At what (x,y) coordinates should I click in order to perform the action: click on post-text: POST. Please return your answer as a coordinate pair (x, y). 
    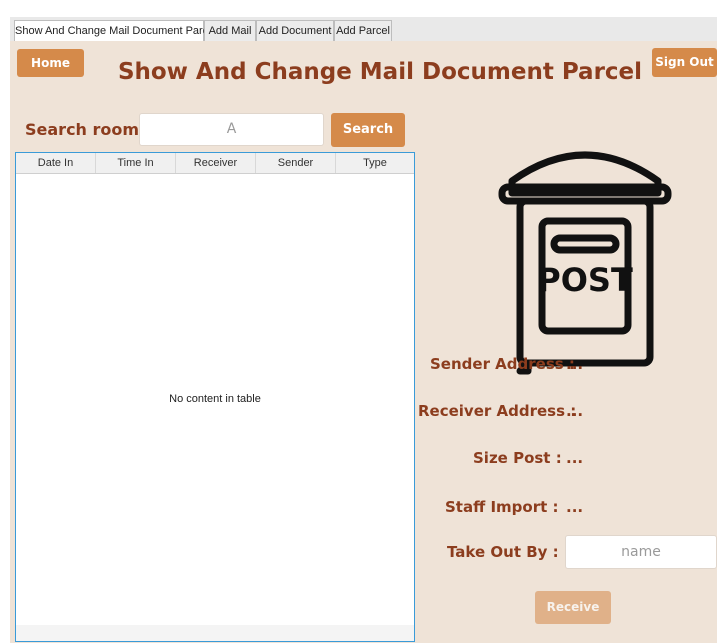
    Looking at the image, I should click on (585, 280).